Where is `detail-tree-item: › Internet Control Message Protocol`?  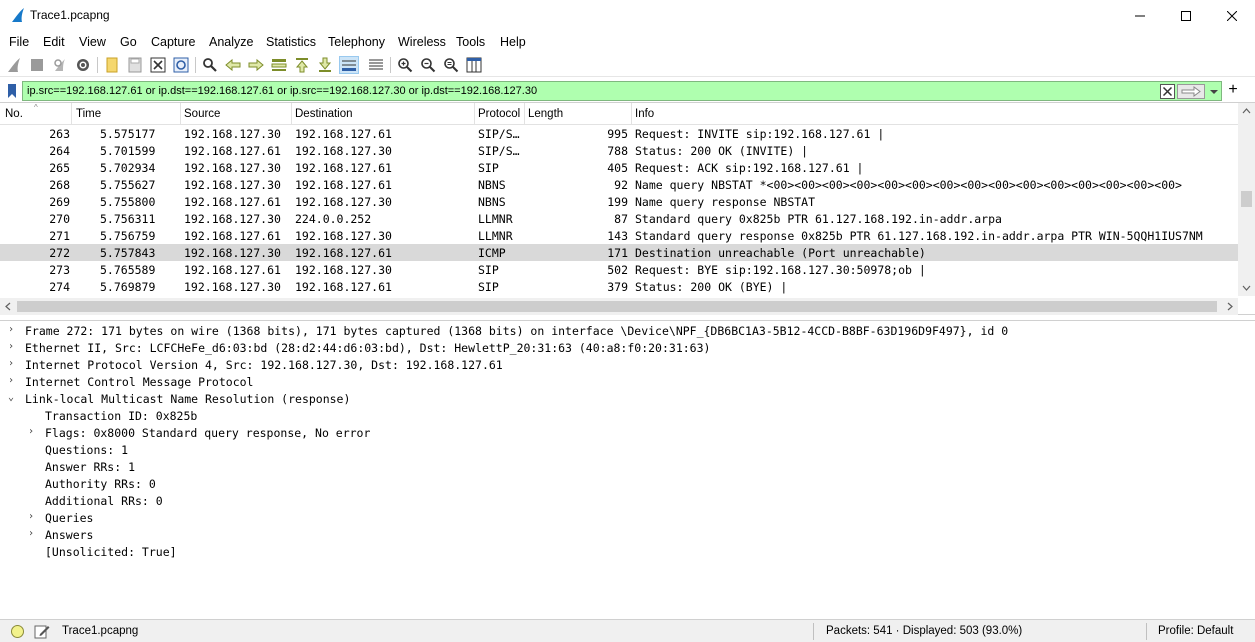
detail-tree-item: › Internet Control Message Protocol is located at coordinates (627, 381).